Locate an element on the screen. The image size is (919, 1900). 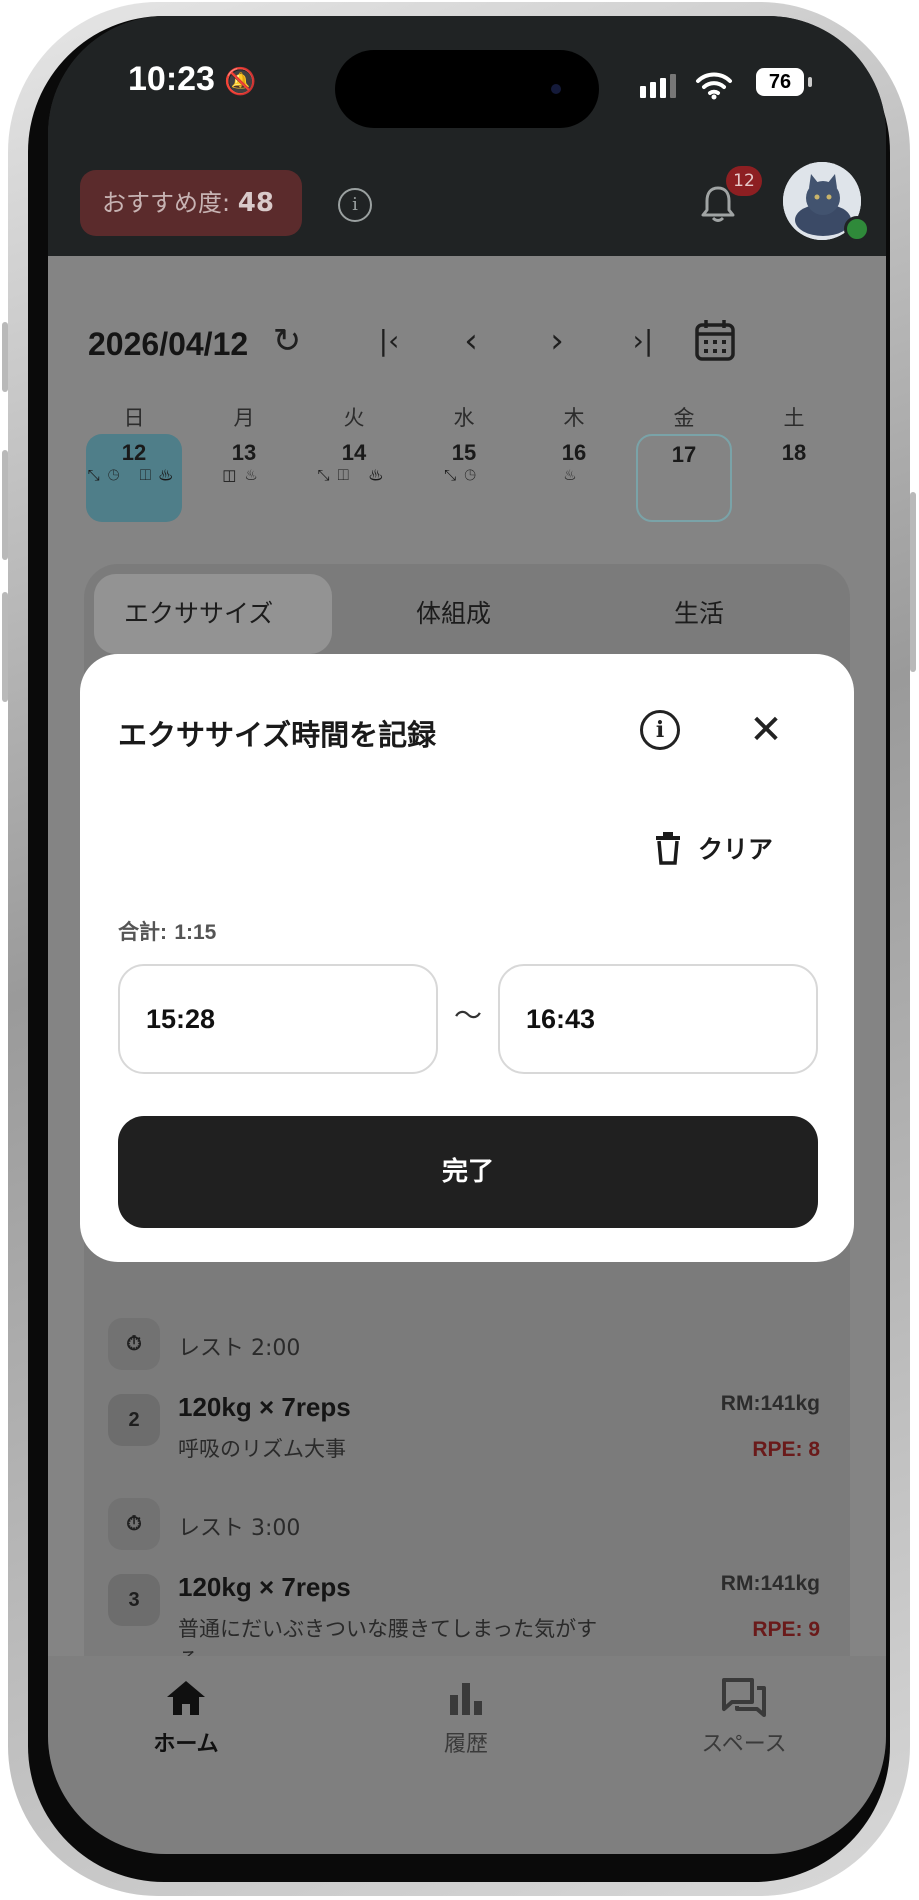
home-icon is located at coordinates (186, 1698).